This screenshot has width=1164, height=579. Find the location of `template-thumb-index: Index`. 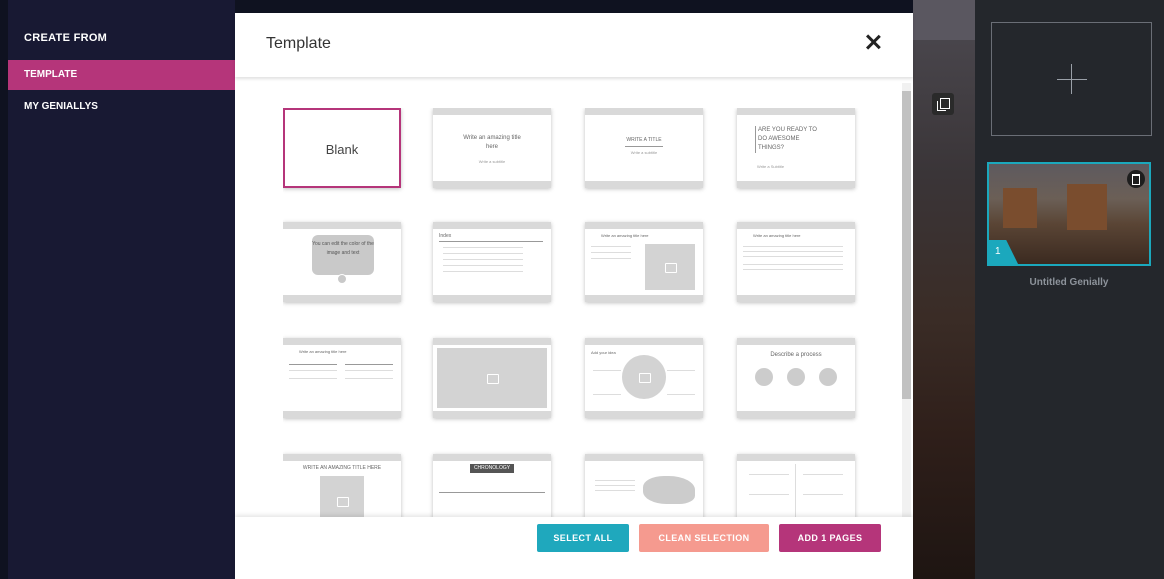

template-thumb-index: Index is located at coordinates (492, 262).